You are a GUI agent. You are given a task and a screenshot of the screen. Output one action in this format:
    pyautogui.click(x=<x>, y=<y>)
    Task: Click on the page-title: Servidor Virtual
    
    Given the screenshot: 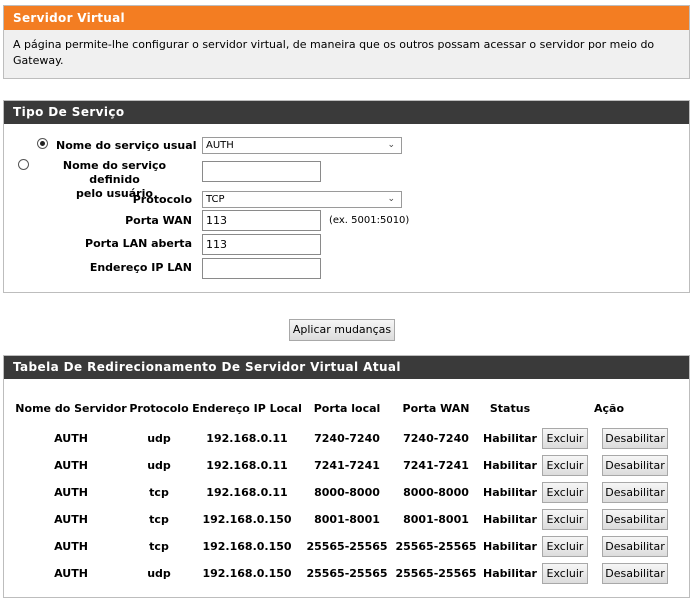 What is the action you would take?
    pyautogui.click(x=346, y=18)
    